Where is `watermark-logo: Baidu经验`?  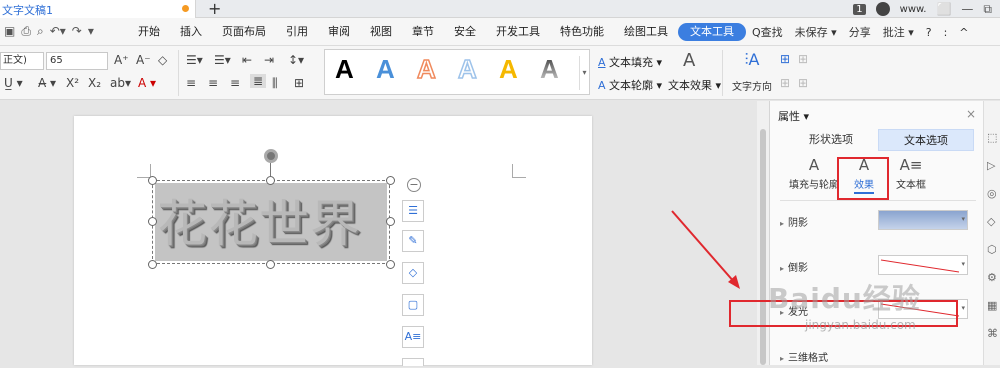 watermark-logo: Baidu经验 is located at coordinates (844, 298).